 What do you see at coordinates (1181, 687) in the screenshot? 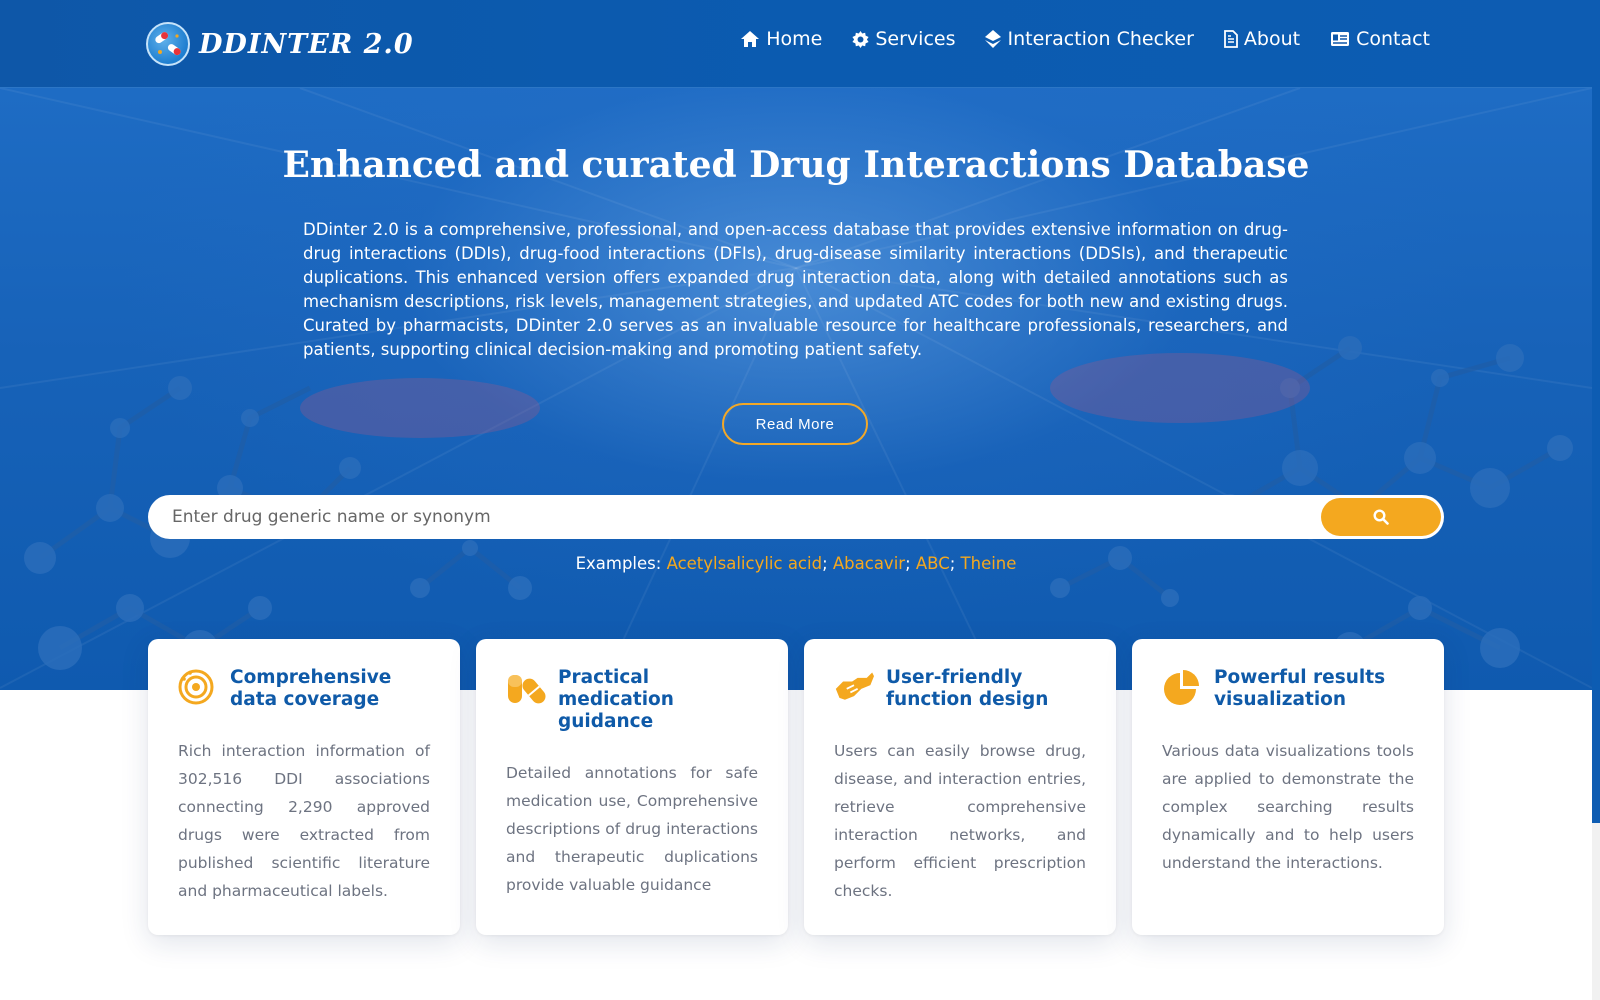
I see `pie-chart-icon` at bounding box center [1181, 687].